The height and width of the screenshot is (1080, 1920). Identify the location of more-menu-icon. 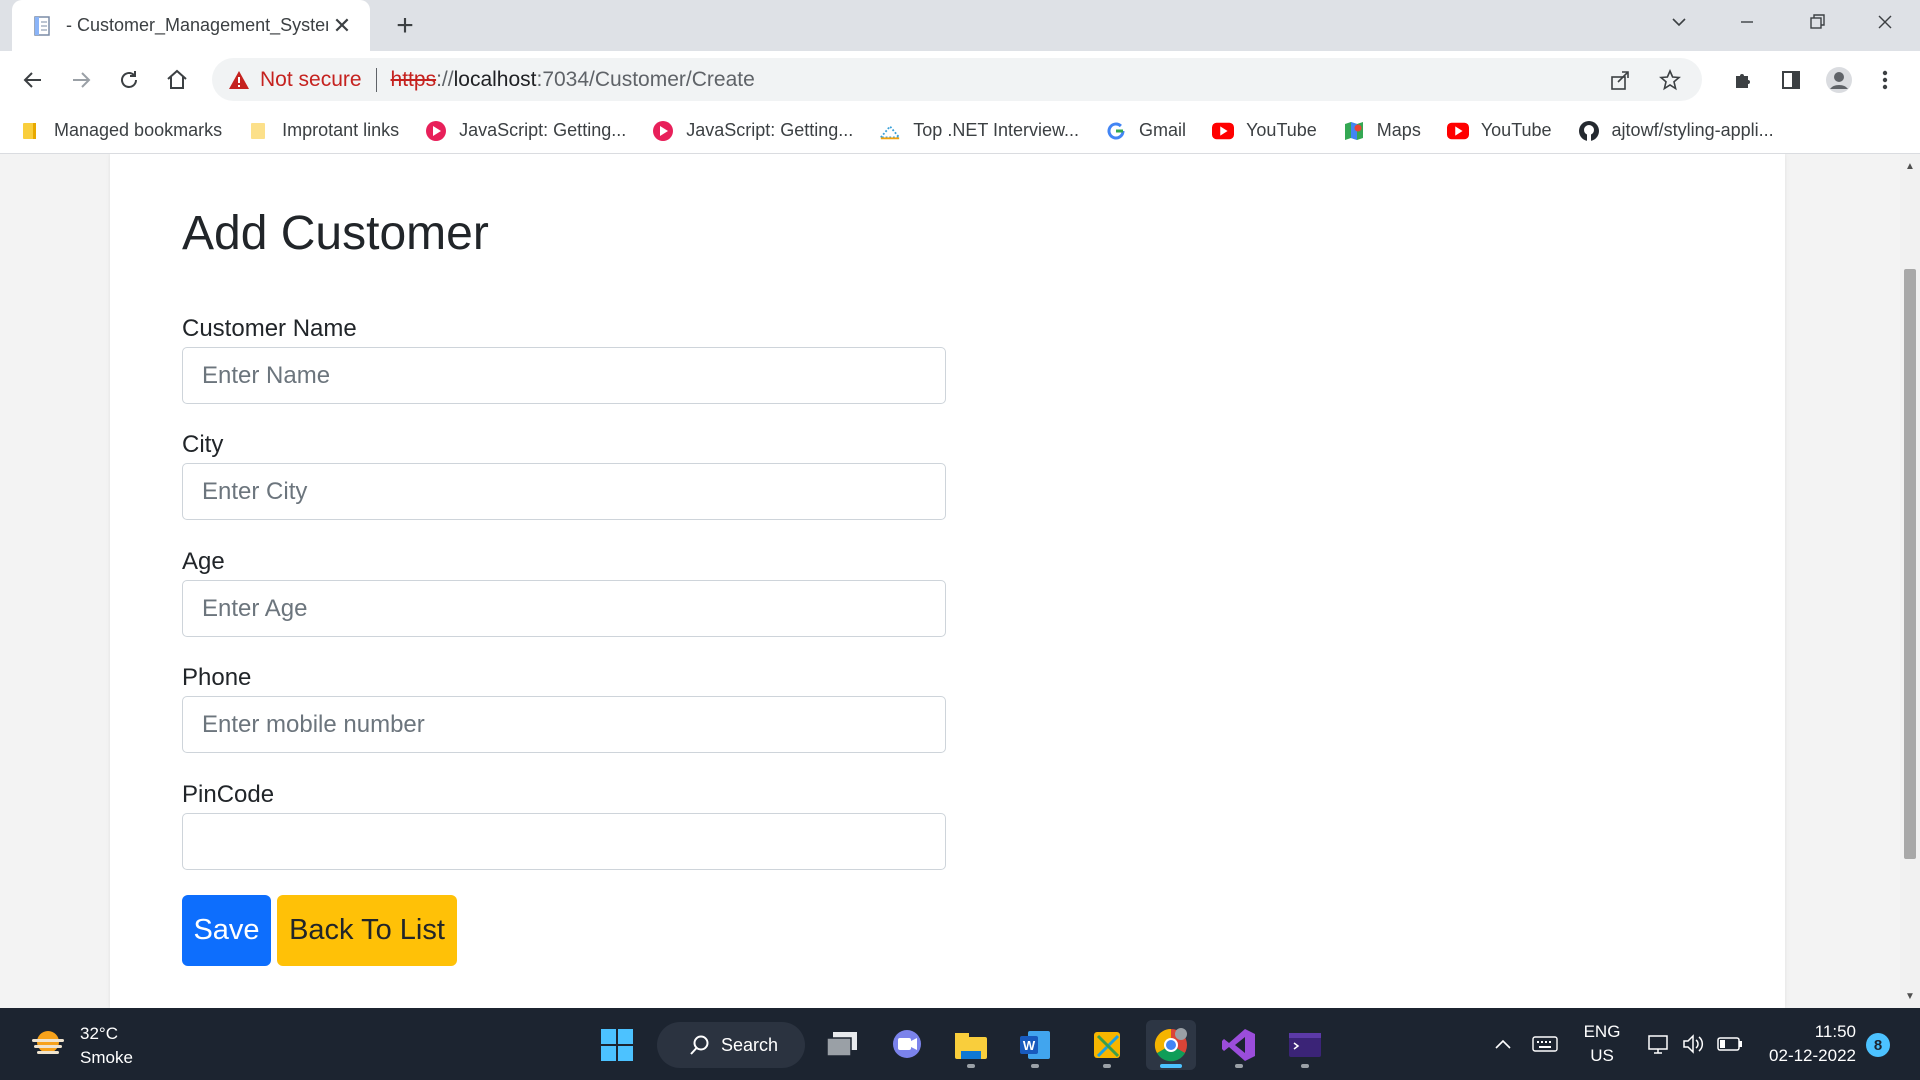
(1885, 80).